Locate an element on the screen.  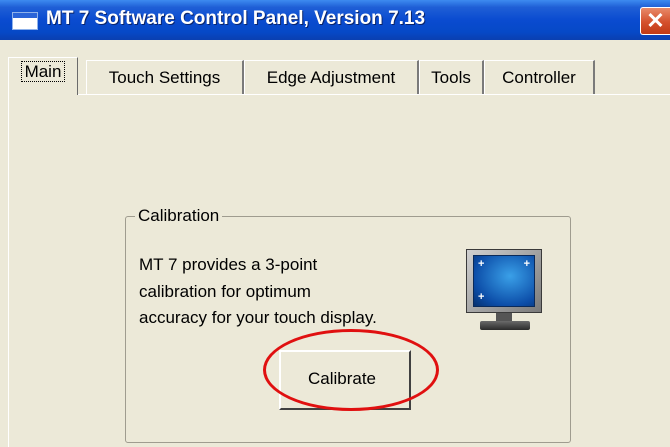
tab-touch-settings: Touch Settings is located at coordinates (165, 77).